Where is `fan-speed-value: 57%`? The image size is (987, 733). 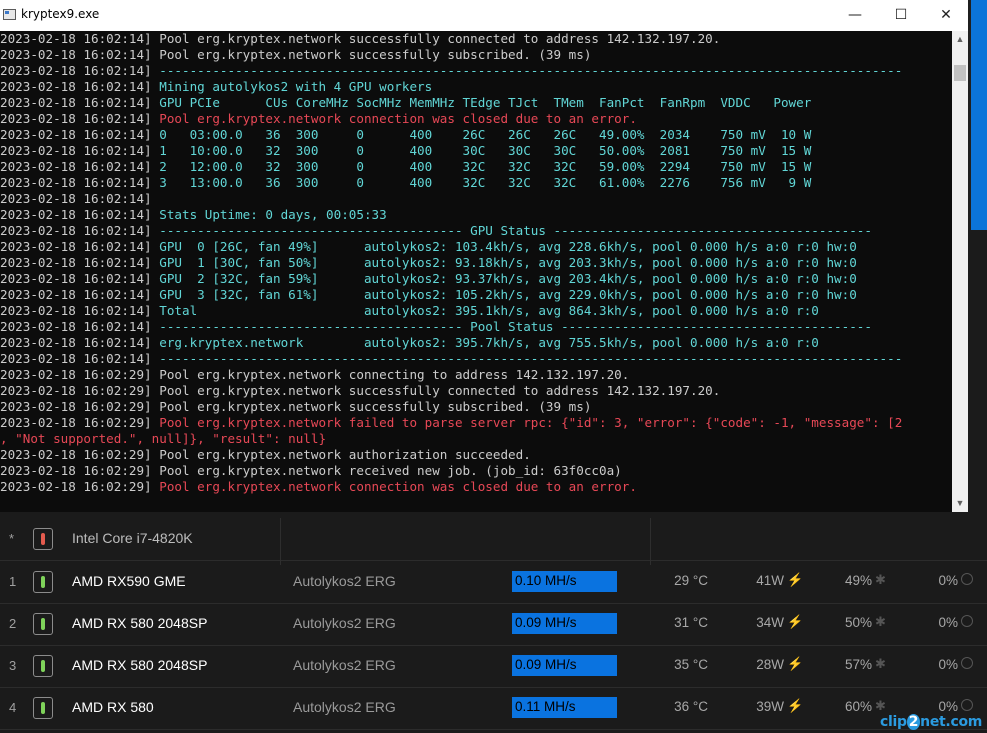
fan-speed-value: 57% is located at coordinates (858, 664).